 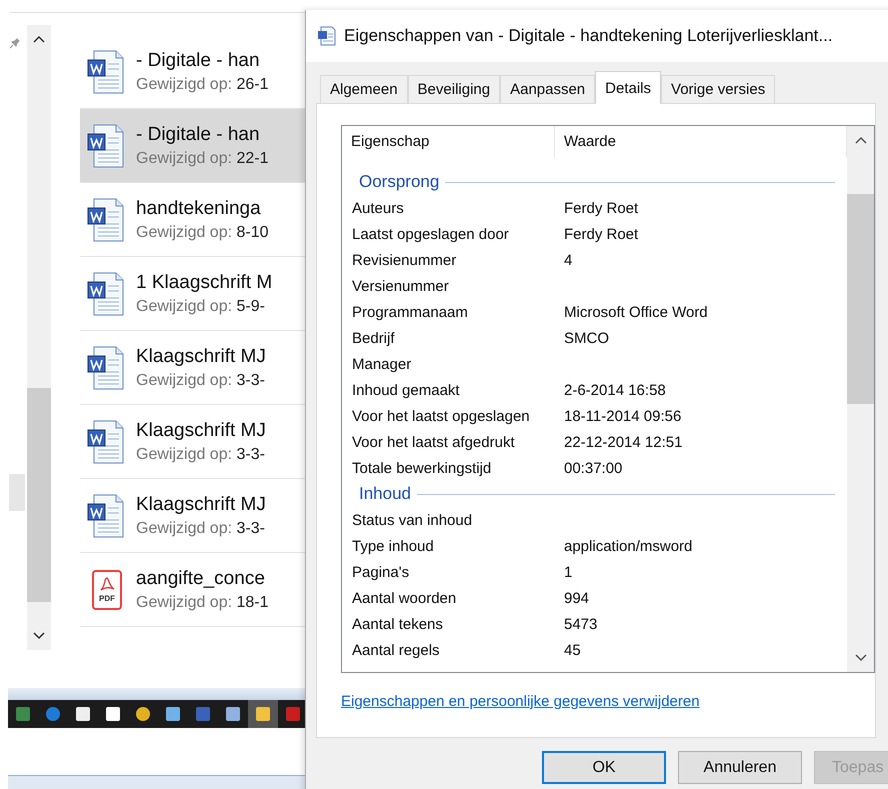 I want to click on remove-properties-link: Eigenschappen en persoonlijke gegevens verwijderen, so click(x=520, y=701).